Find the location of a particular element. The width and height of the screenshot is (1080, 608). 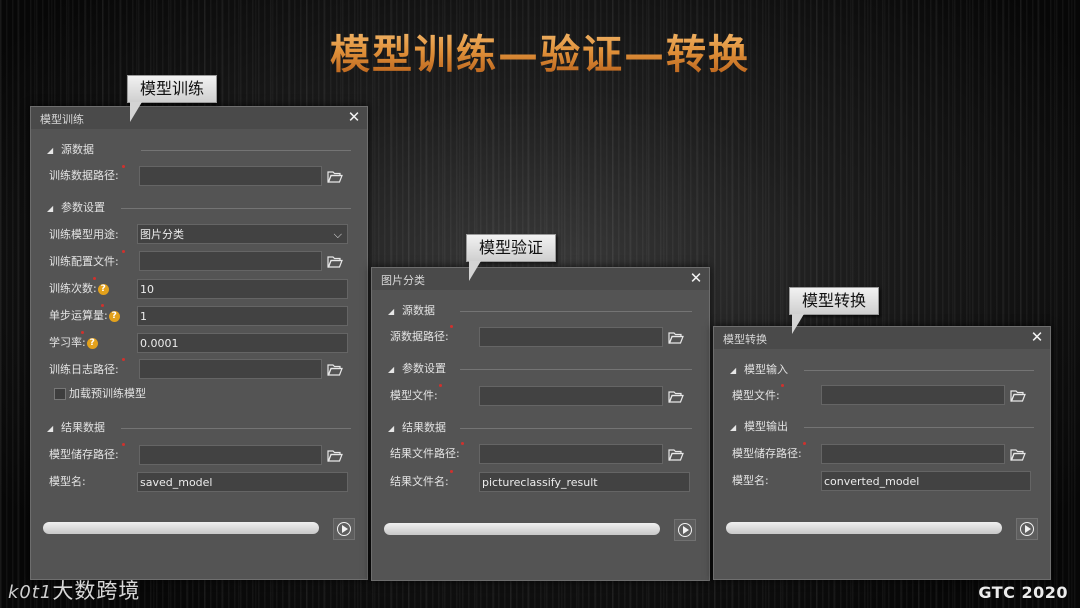

callout-label: 模型验证 is located at coordinates (511, 247).